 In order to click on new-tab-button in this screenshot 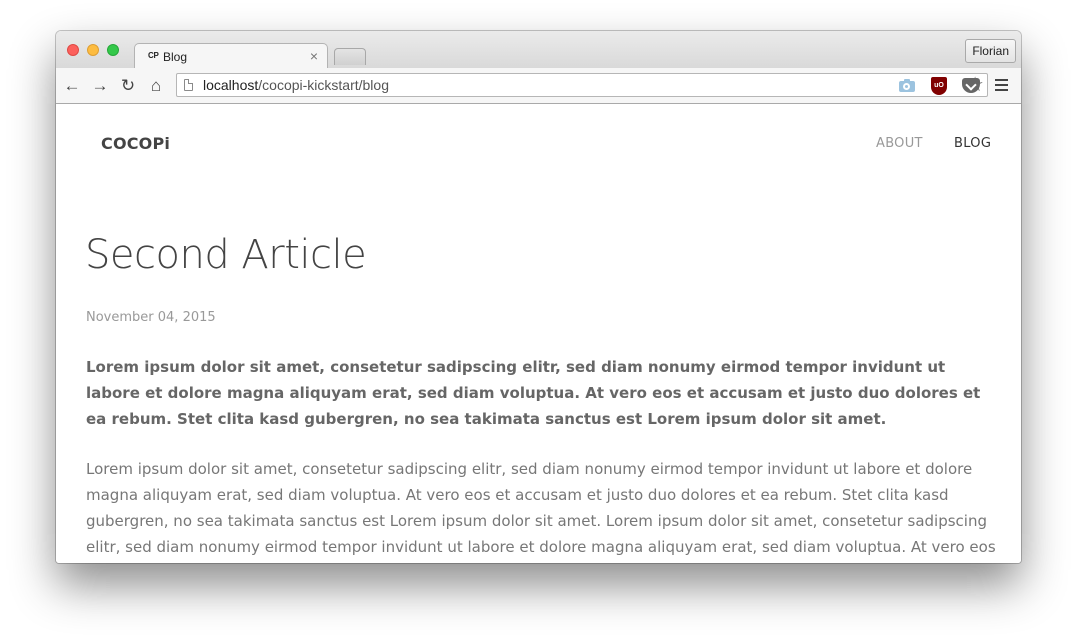, I will do `click(350, 56)`.